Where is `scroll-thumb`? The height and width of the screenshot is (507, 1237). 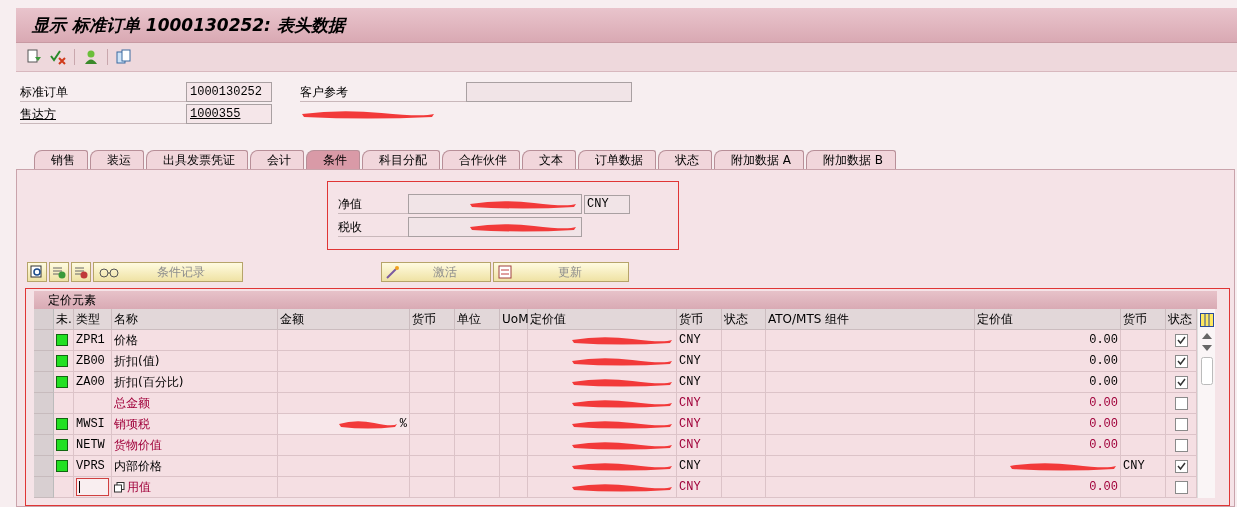 scroll-thumb is located at coordinates (1206, 371).